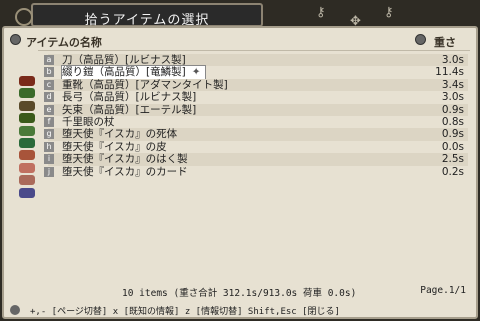 The width and height of the screenshot is (480, 321). What do you see at coordinates (49, 60) in the screenshot?
I see `item-key: a` at bounding box center [49, 60].